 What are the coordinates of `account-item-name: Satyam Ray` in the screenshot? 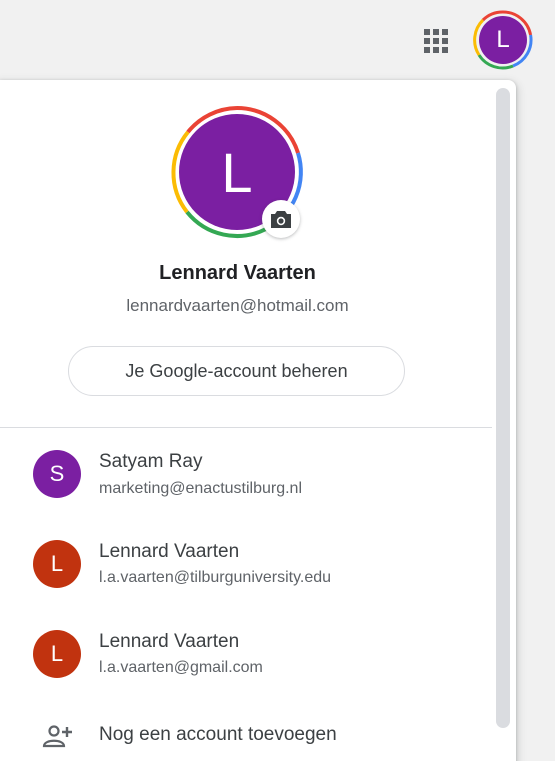 It's located at (151, 461).